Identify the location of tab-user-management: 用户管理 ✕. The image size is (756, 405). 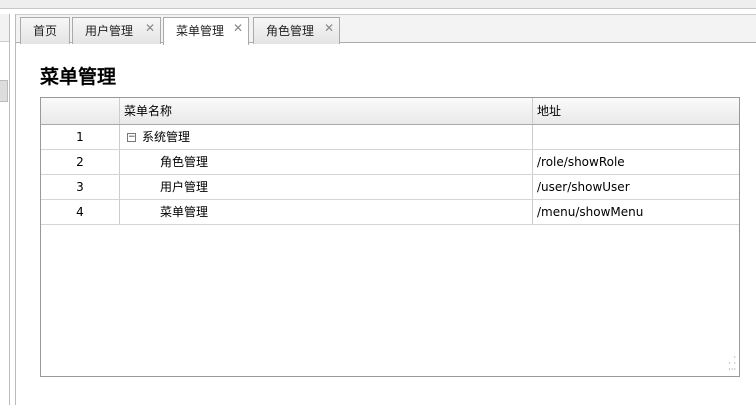
(116, 30).